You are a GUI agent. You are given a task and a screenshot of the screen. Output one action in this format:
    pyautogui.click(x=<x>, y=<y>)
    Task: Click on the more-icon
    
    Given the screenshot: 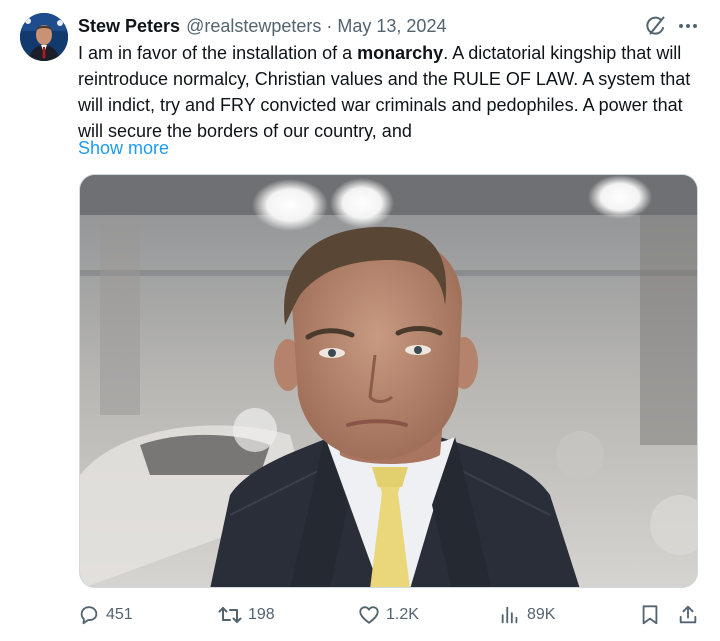 What is the action you would take?
    pyautogui.click(x=688, y=26)
    